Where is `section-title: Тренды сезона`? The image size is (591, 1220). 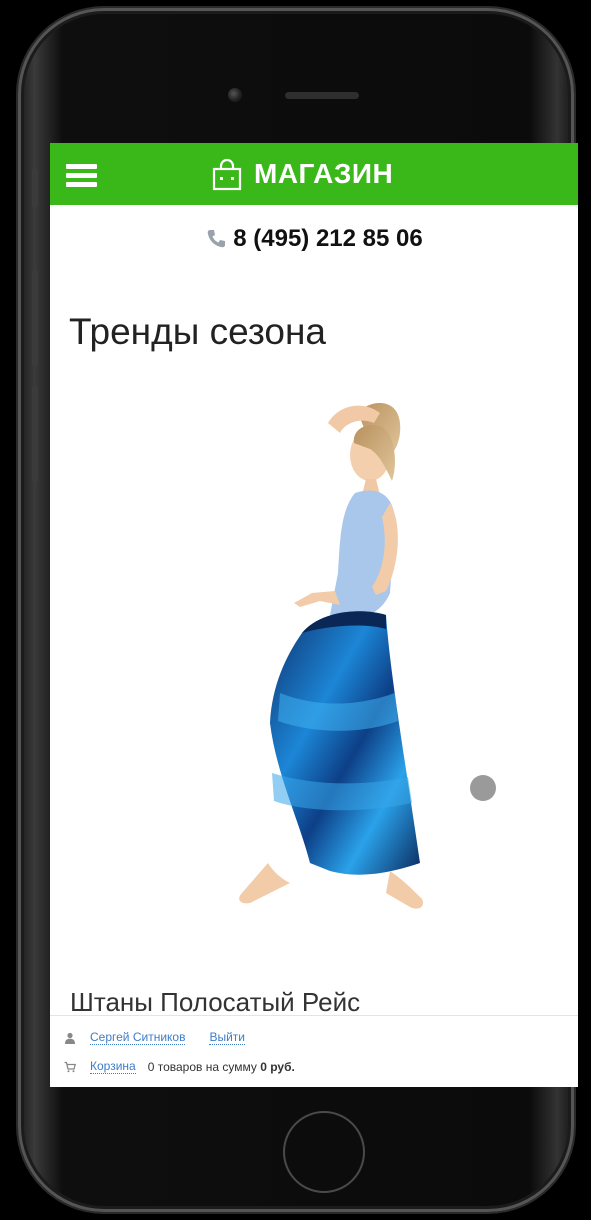 section-title: Тренды сезона is located at coordinates (197, 331).